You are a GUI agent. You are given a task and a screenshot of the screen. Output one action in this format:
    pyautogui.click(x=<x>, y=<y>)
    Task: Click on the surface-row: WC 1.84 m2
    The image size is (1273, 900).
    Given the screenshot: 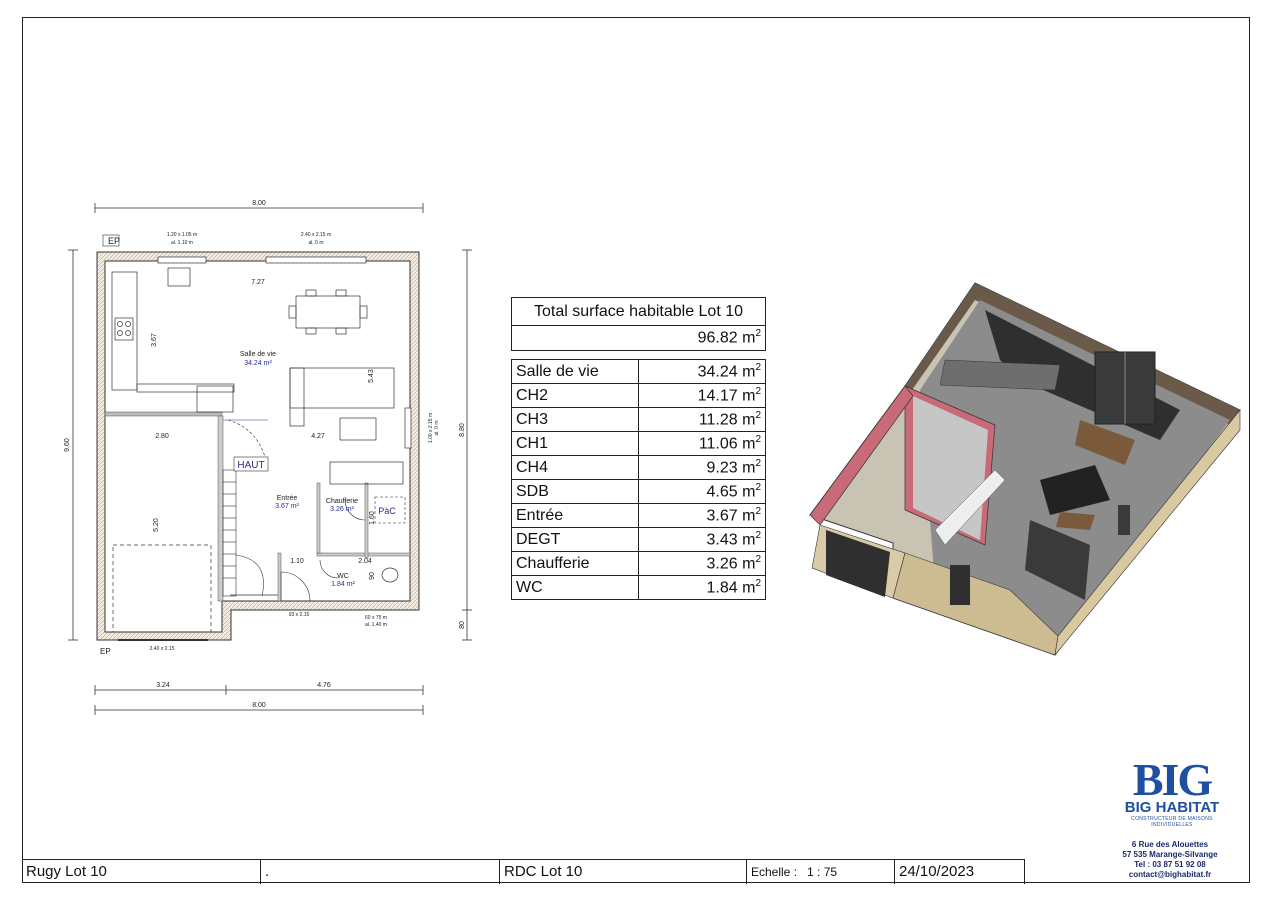 What is the action you would take?
    pyautogui.click(x=638, y=587)
    